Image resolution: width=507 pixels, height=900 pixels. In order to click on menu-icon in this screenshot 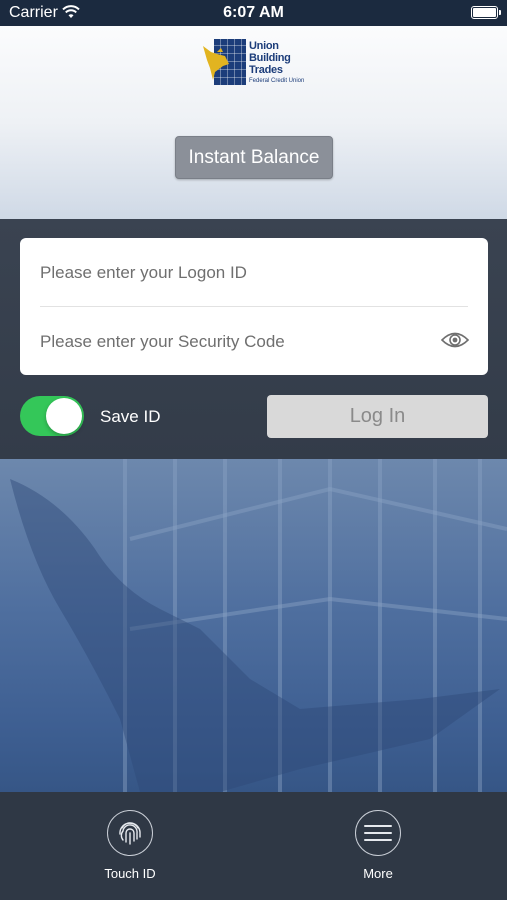, I will do `click(378, 833)`.